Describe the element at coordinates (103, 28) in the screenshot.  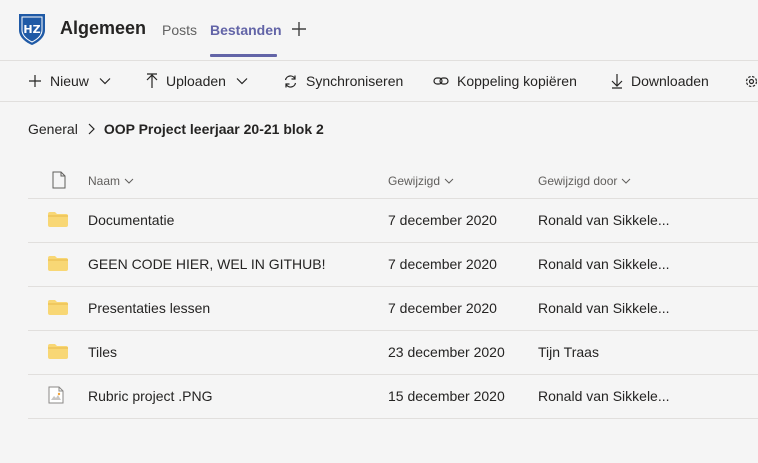
I see `channel-title: Algemeen` at that location.